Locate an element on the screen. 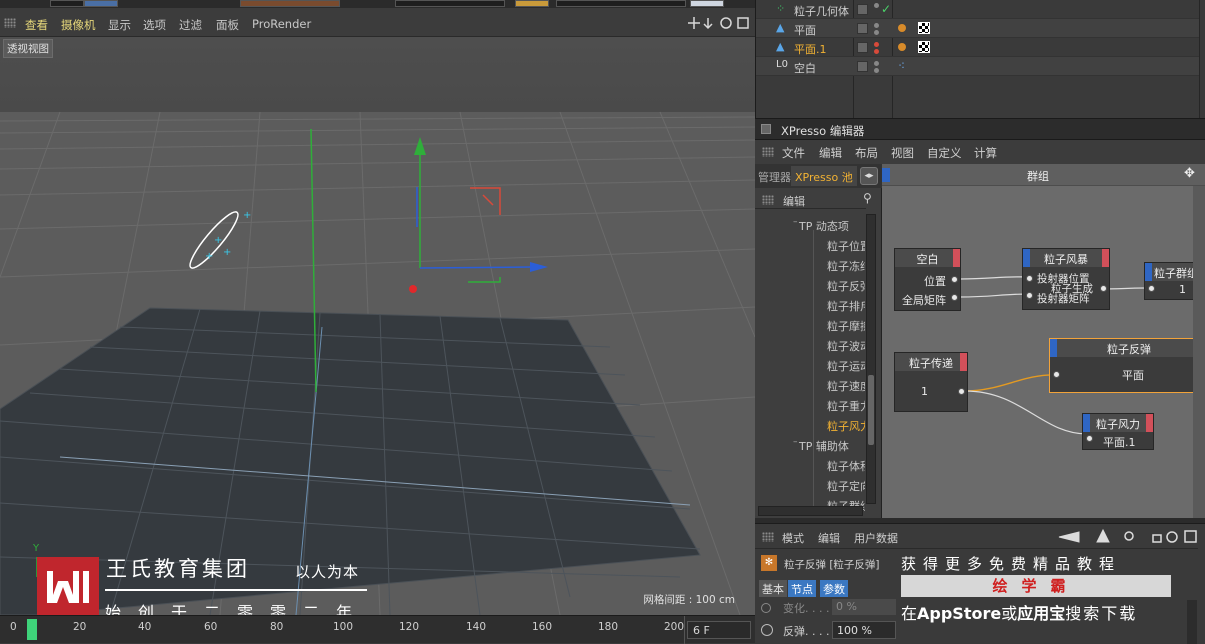  menu-filter: 过滤 is located at coordinates (190, 25).